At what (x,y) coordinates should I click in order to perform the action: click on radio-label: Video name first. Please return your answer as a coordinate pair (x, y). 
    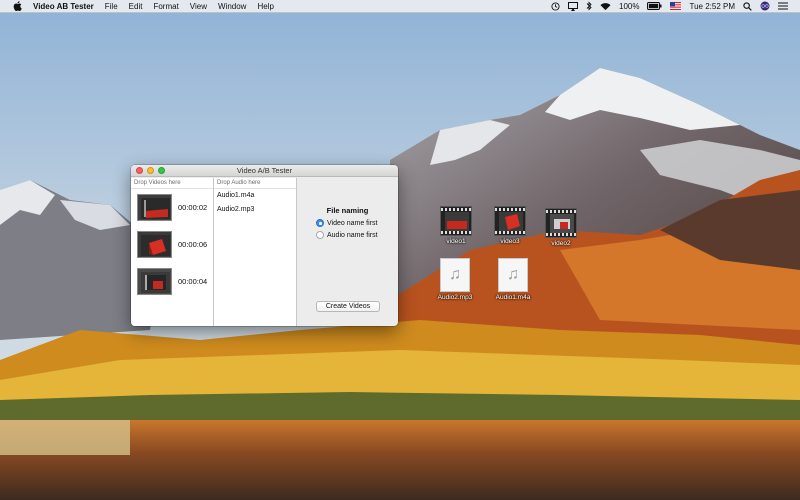
    Looking at the image, I should click on (352, 223).